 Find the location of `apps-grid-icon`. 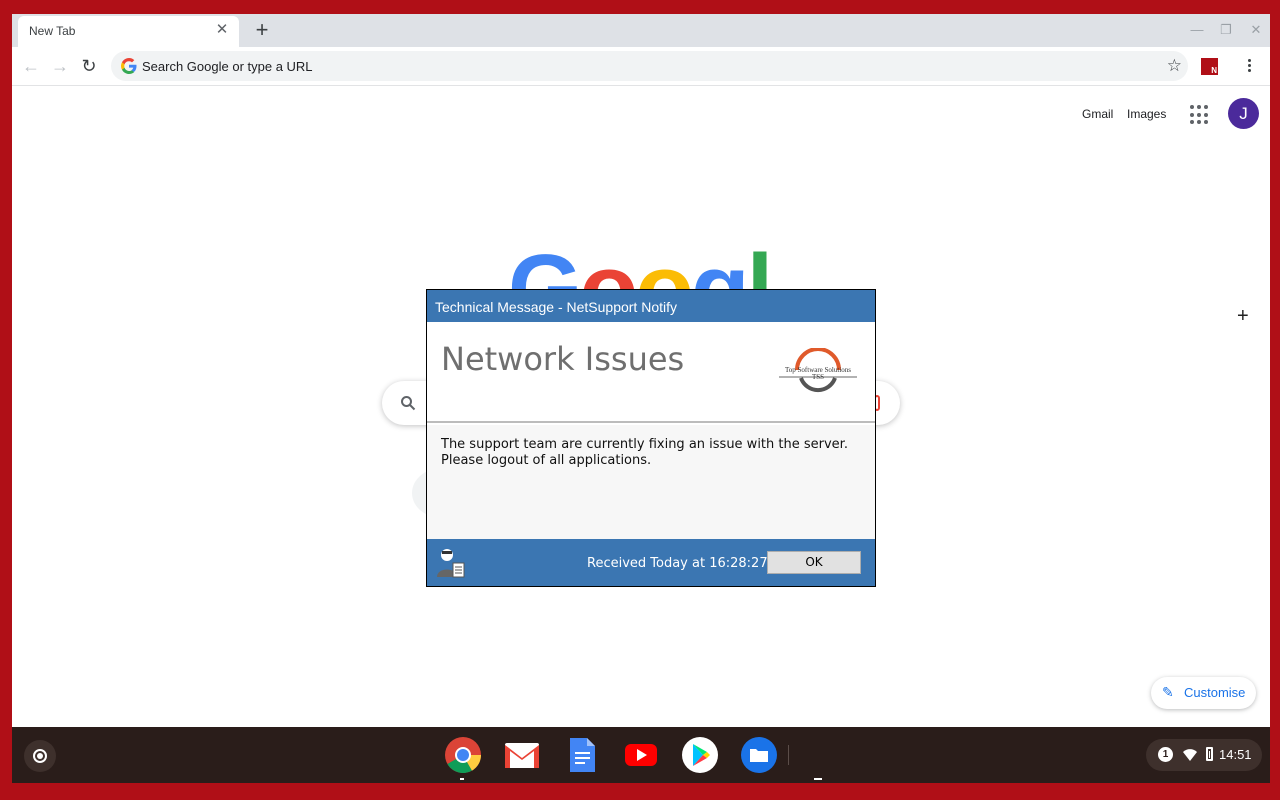

apps-grid-icon is located at coordinates (1200, 115).